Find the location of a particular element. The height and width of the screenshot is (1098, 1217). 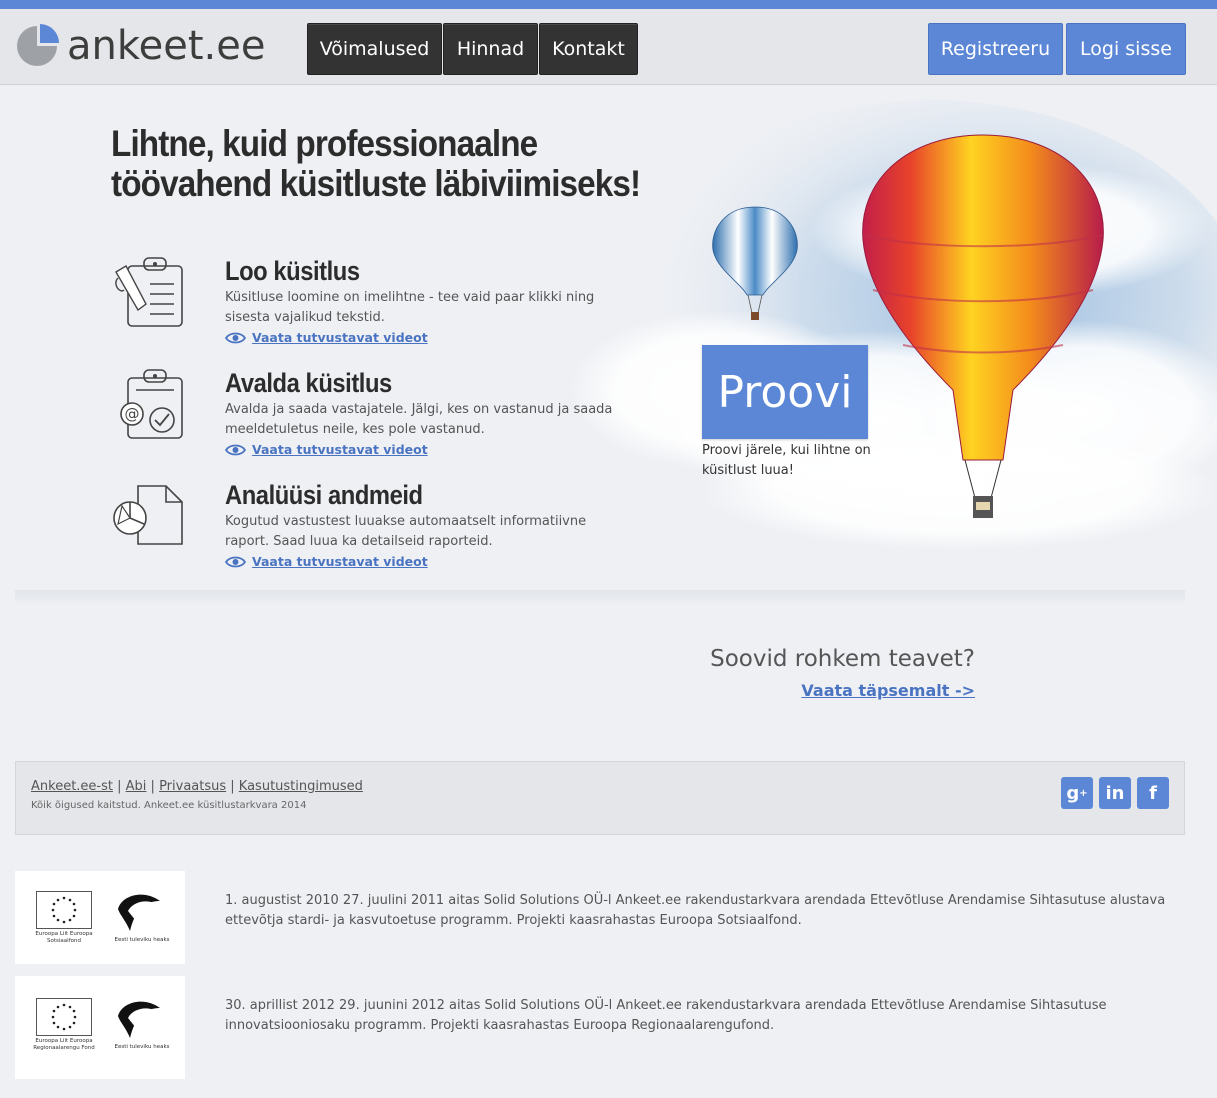

footer-link-about: Ankeet.ee-st is located at coordinates (72, 786).